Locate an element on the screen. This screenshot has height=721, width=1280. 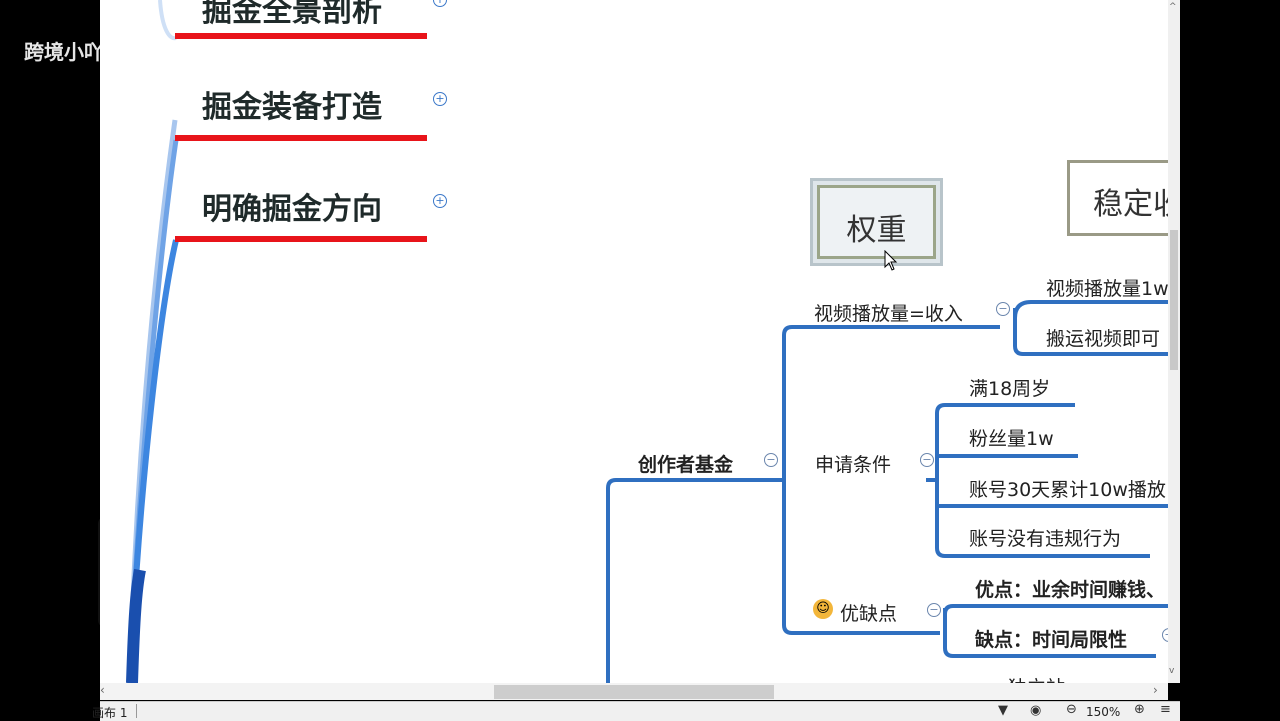
b1-child-2: 搬运视频即可 is located at coordinates (1103, 337).